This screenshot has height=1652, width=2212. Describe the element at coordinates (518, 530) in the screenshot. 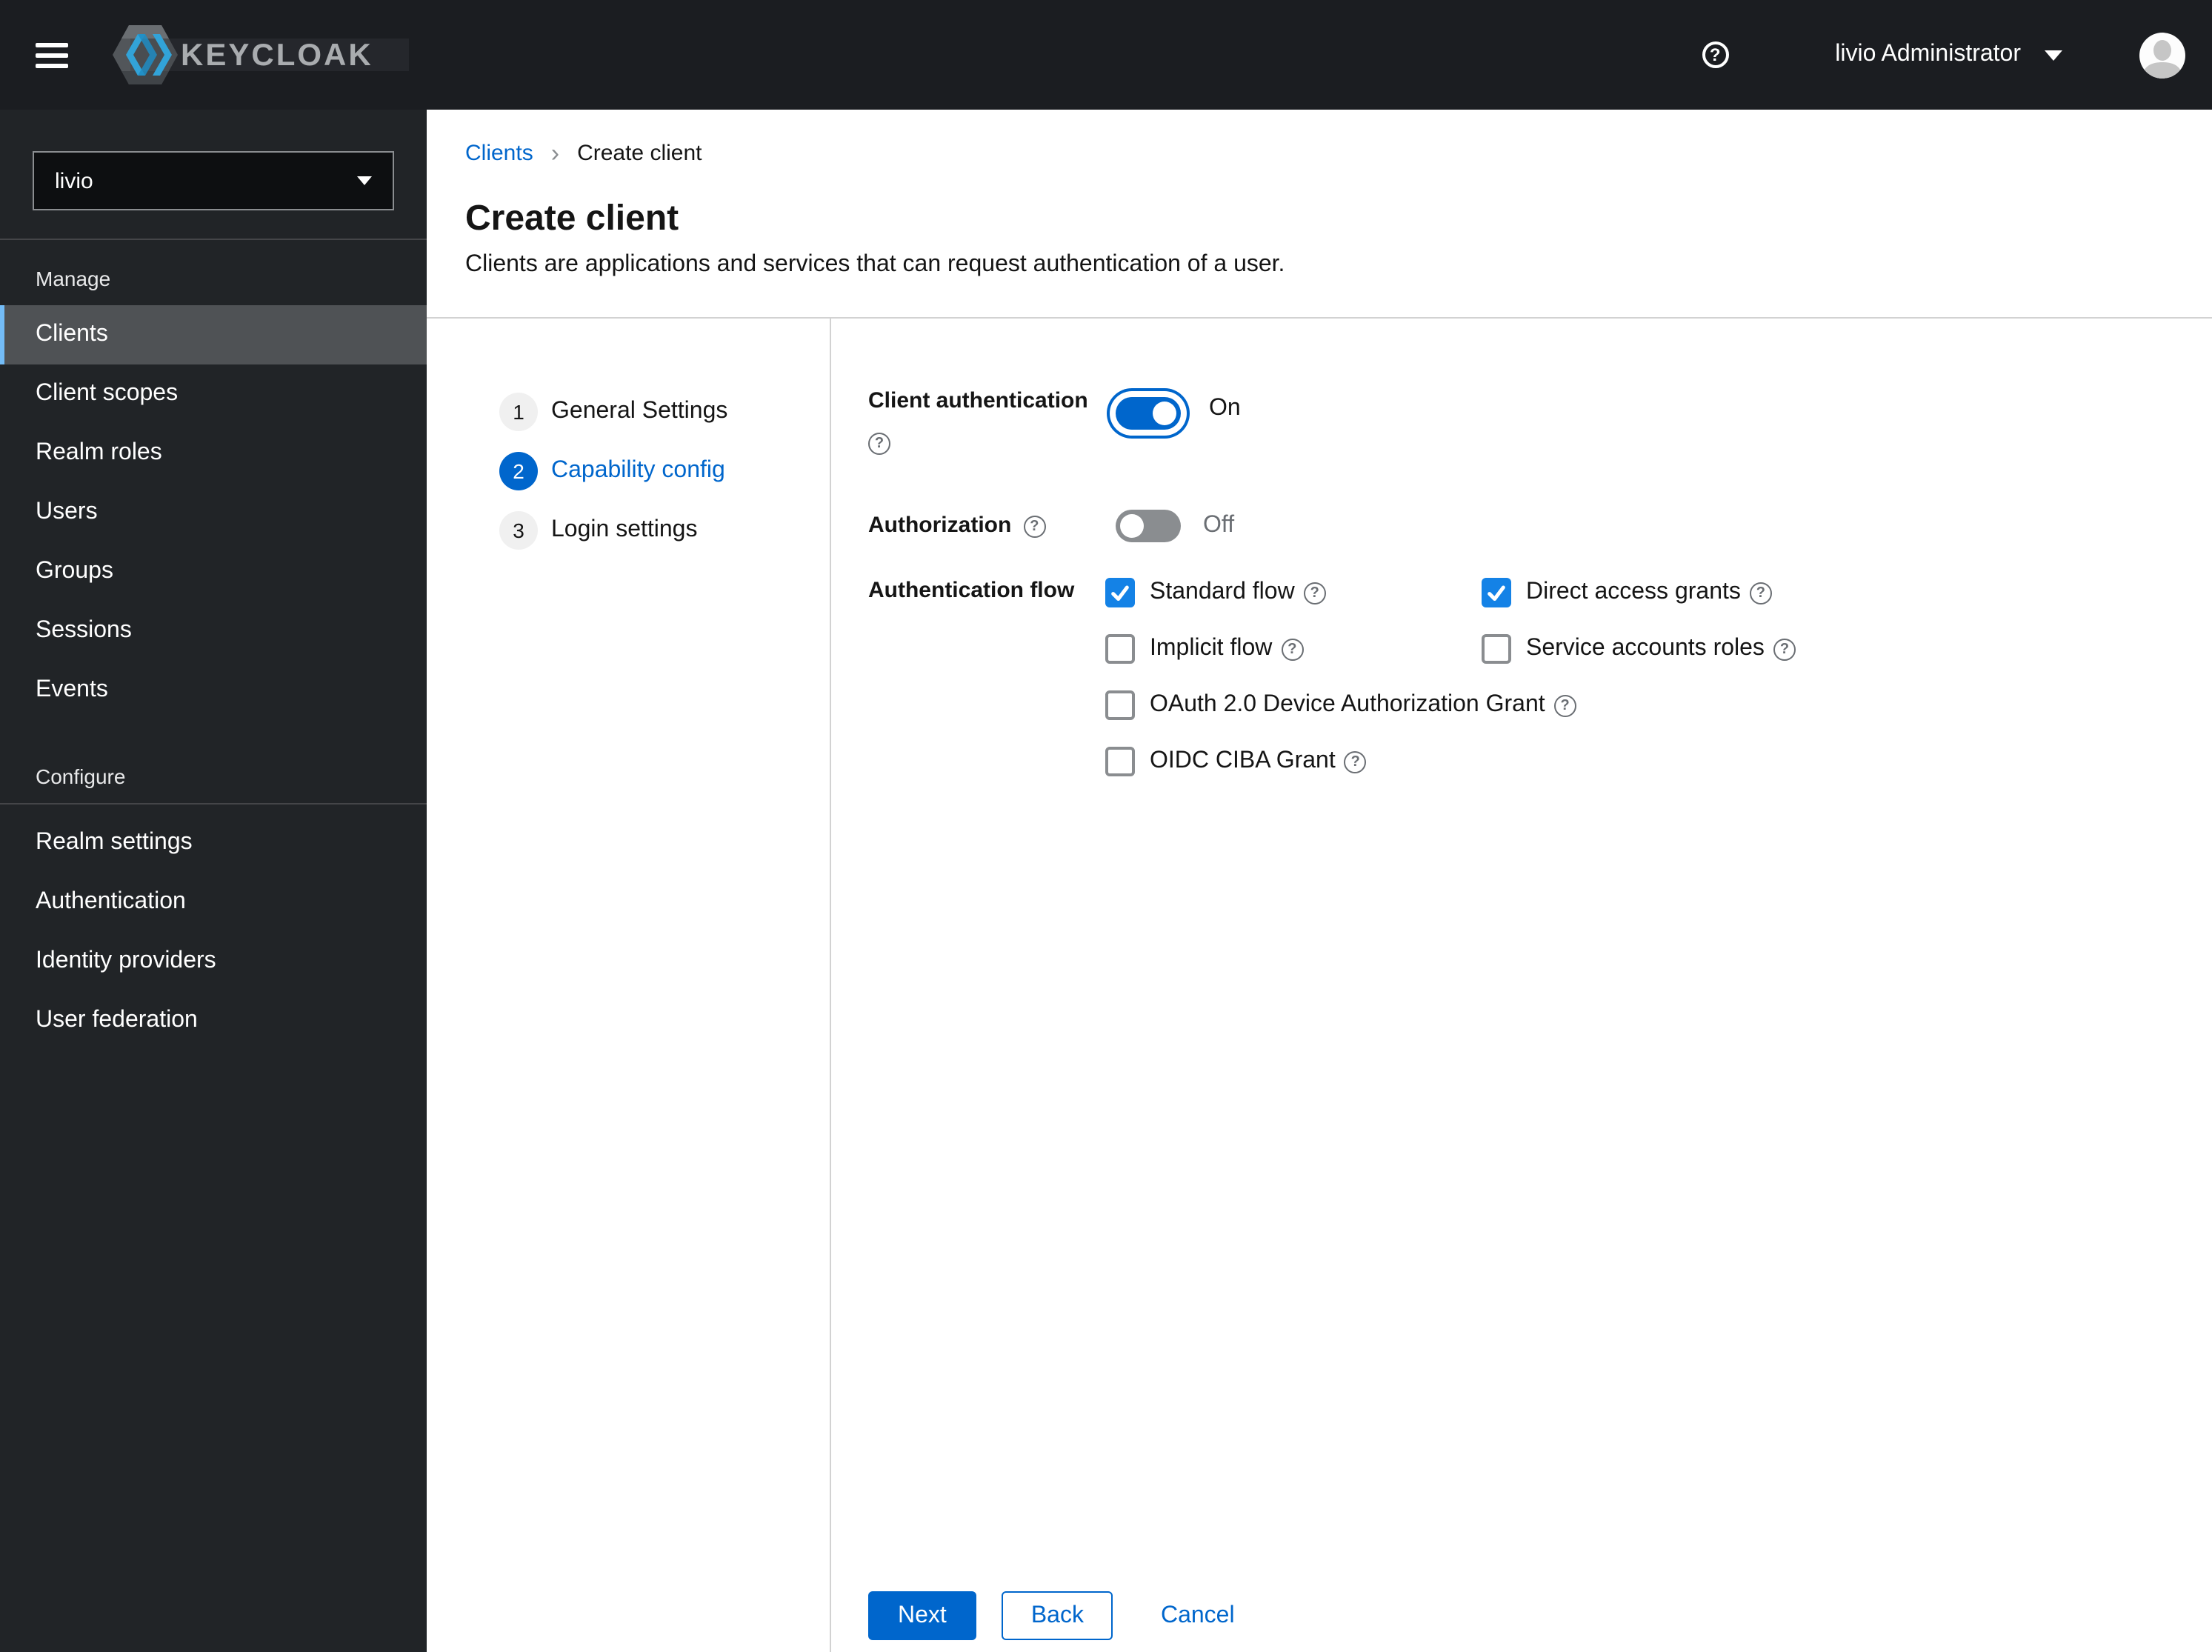

I see `step-number: 3` at that location.